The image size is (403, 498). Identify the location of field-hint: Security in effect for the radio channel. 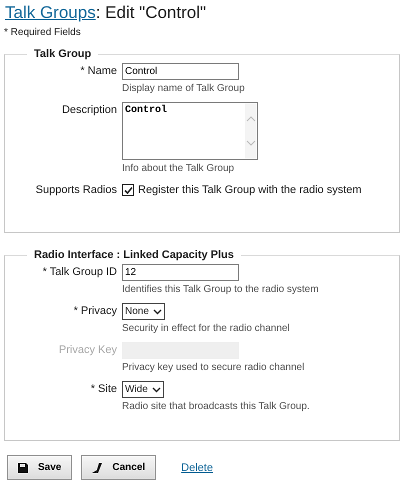
(206, 328).